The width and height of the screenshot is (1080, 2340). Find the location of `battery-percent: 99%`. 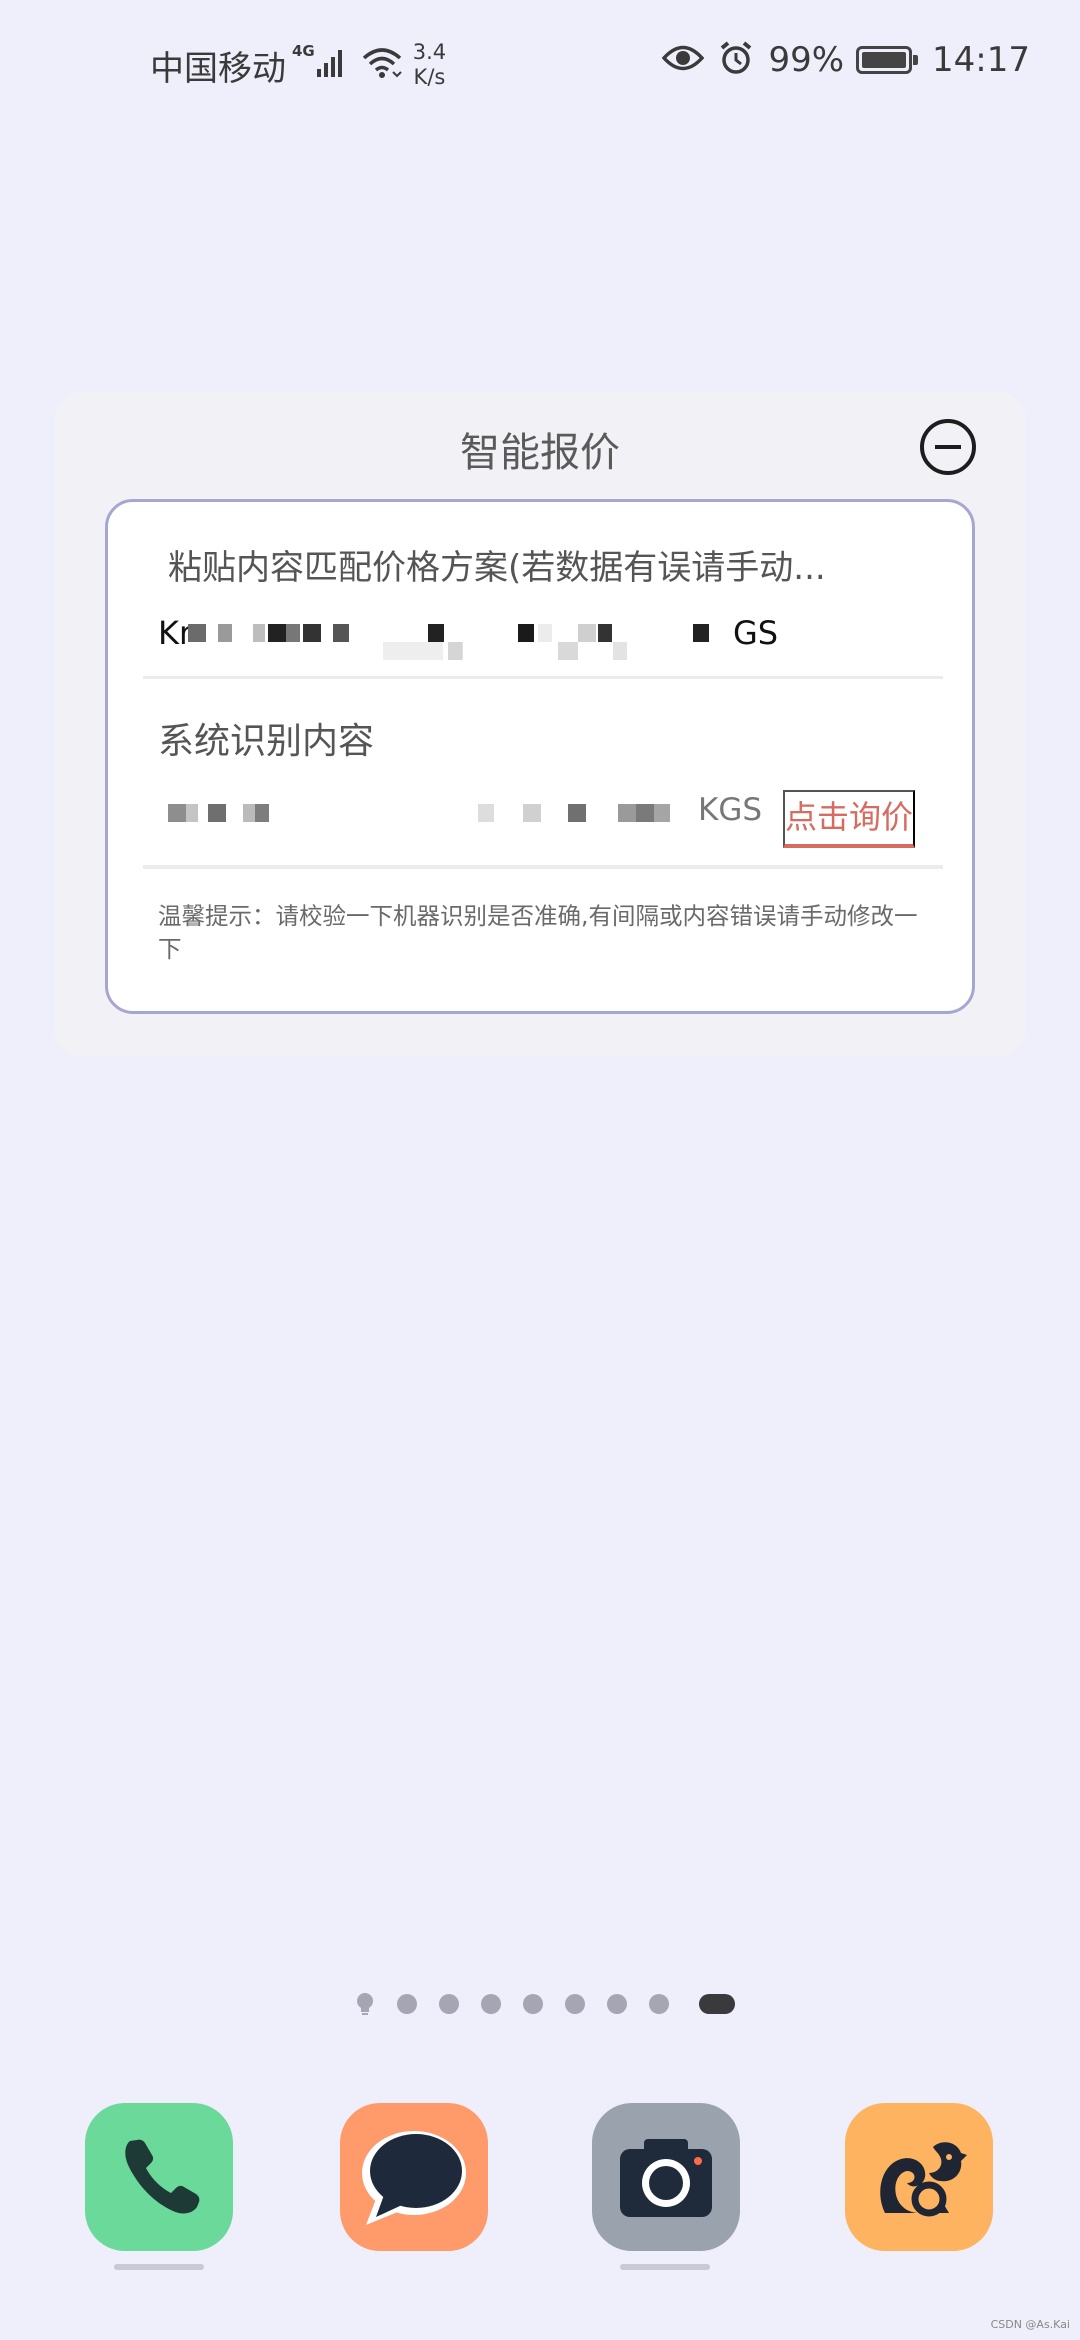

battery-percent: 99% is located at coordinates (806, 60).